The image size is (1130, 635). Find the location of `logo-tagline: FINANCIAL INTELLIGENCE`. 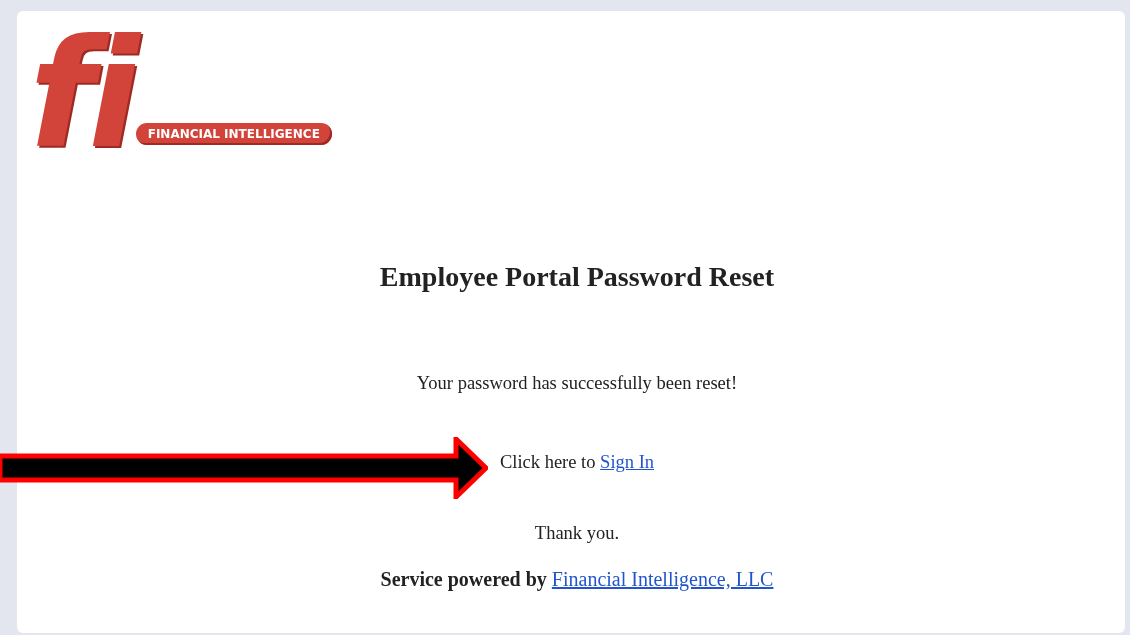

logo-tagline: FINANCIAL INTELLIGENCE is located at coordinates (233, 134).